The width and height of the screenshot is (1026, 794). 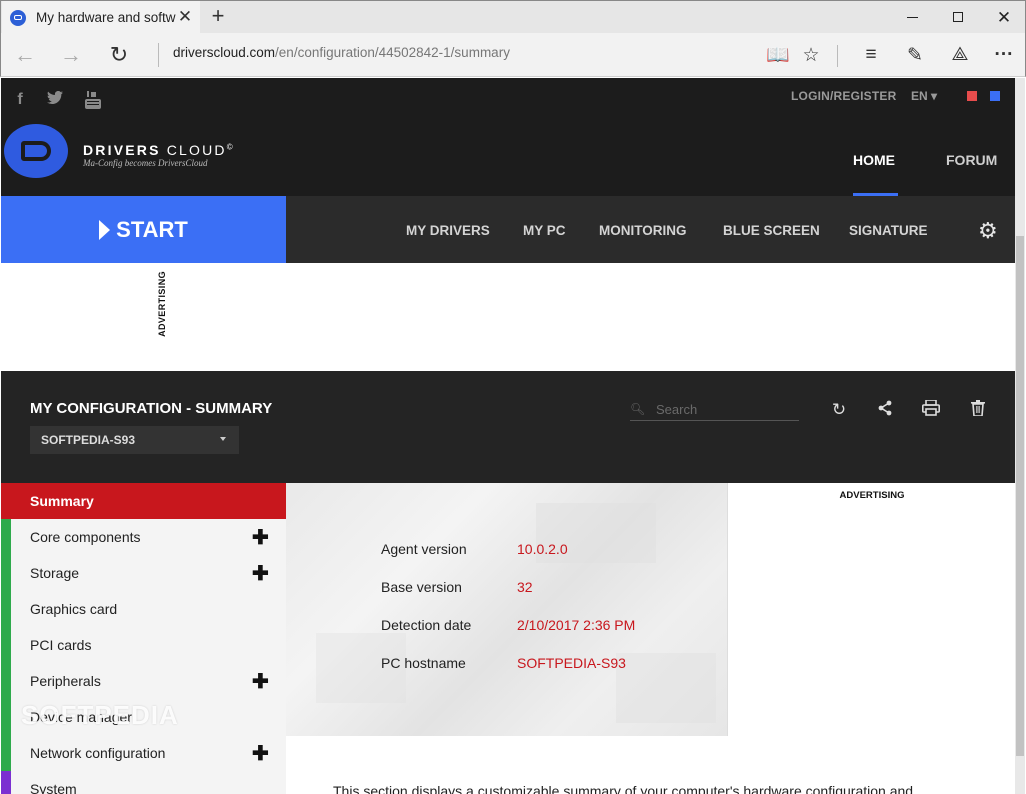 What do you see at coordinates (134, 440) in the screenshot?
I see `pc-selector: SOFTPEDIA-S93` at bounding box center [134, 440].